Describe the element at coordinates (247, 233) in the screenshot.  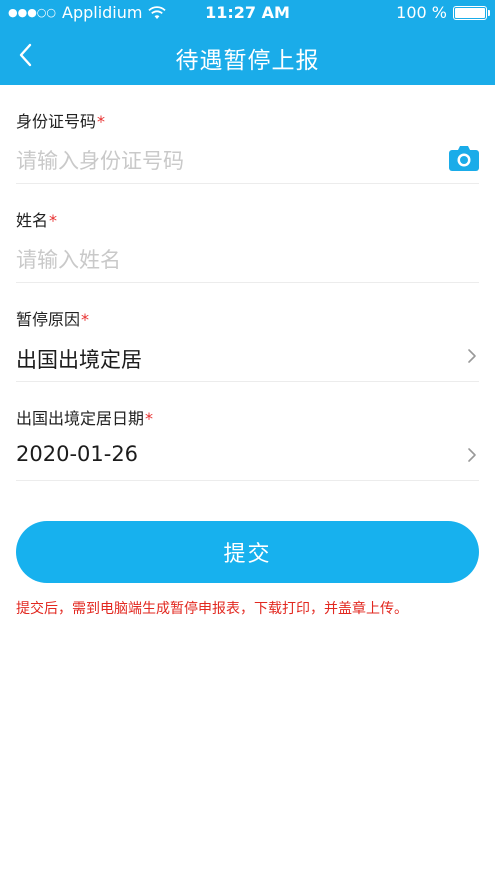
I see `name-field: 姓名* 请输入姓名` at that location.